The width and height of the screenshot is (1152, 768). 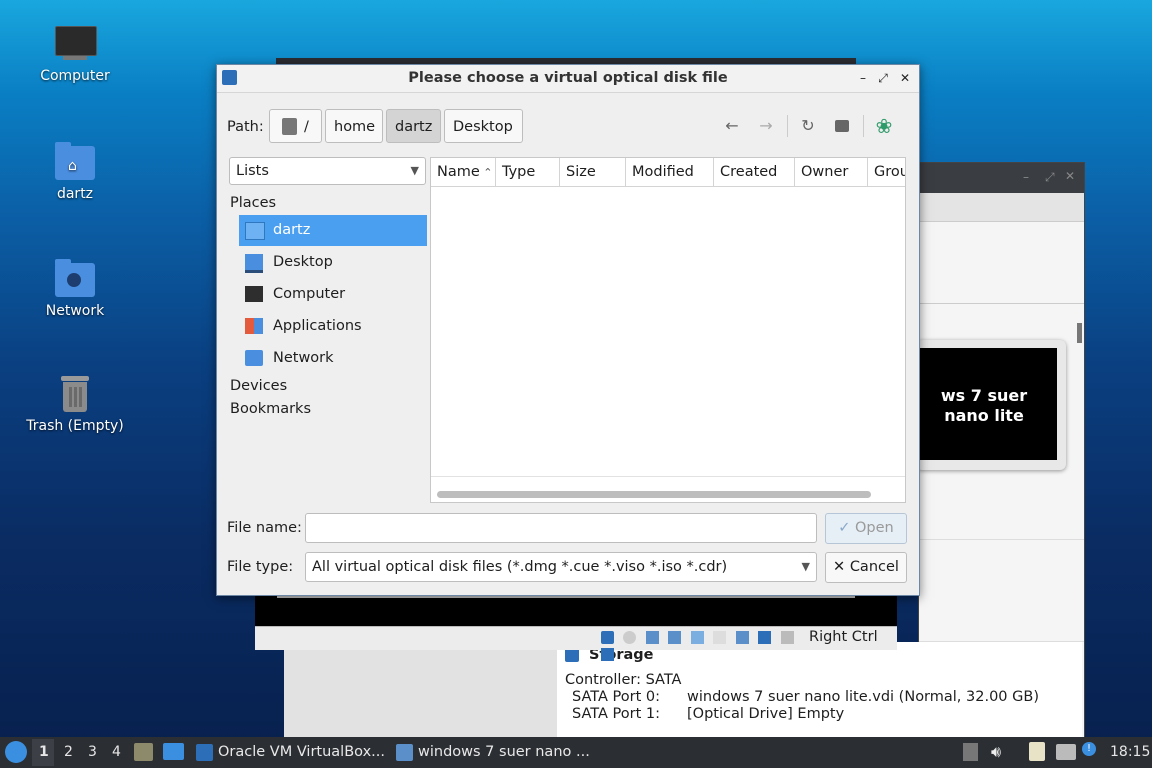 What do you see at coordinates (654, 494) in the screenshot?
I see `horizontal-scrollbar` at bounding box center [654, 494].